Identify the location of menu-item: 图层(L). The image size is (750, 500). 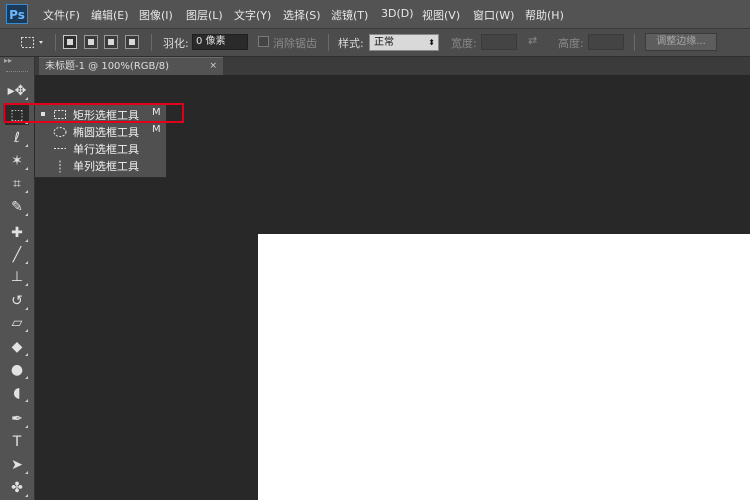
(204, 15).